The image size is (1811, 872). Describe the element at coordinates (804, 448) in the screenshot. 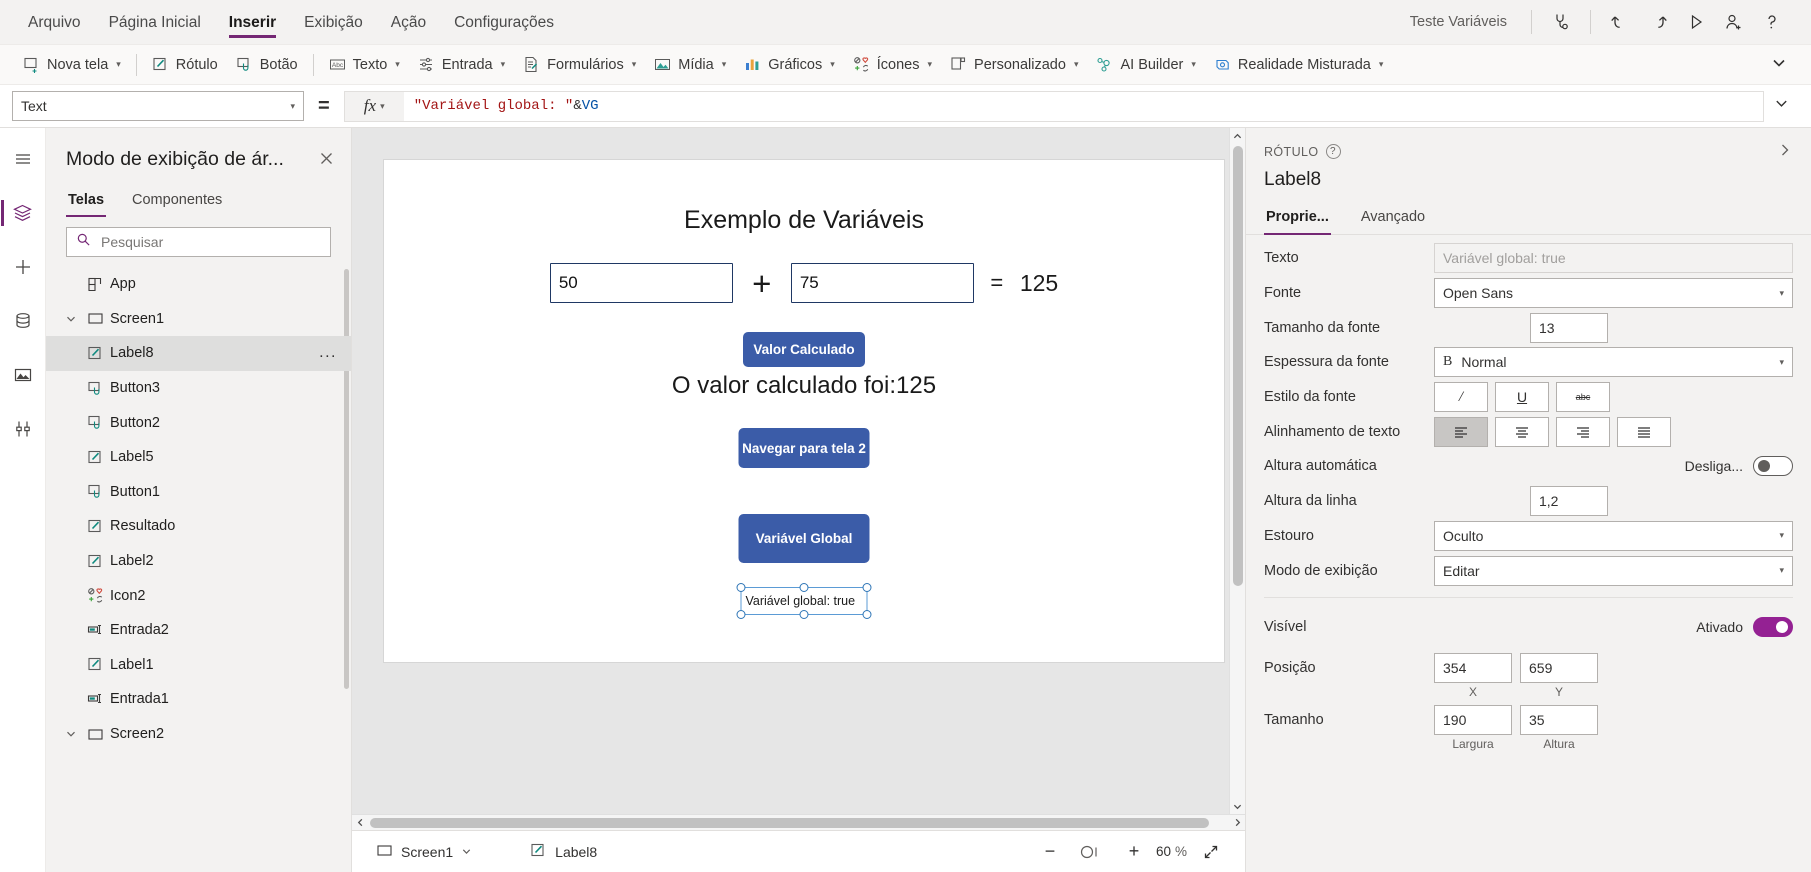

I see `navegar-tela2-button: Navegar para tela 2` at that location.